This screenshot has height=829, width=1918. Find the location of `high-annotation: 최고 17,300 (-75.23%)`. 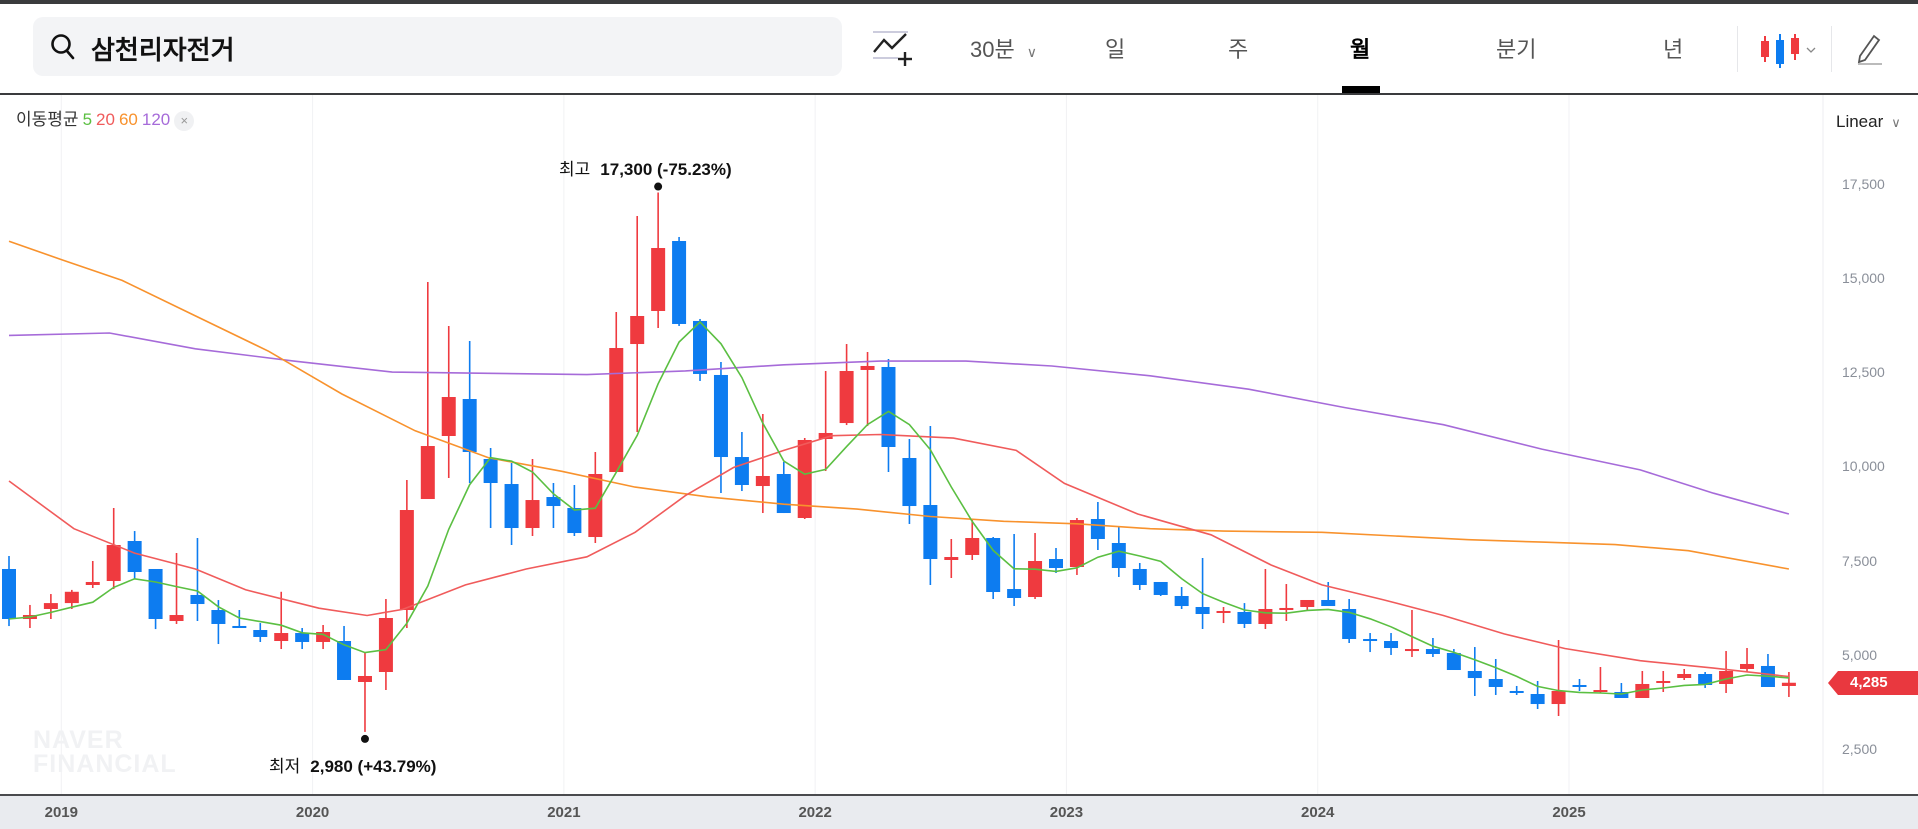

high-annotation: 최고 17,300 (-75.23%) is located at coordinates (645, 167).